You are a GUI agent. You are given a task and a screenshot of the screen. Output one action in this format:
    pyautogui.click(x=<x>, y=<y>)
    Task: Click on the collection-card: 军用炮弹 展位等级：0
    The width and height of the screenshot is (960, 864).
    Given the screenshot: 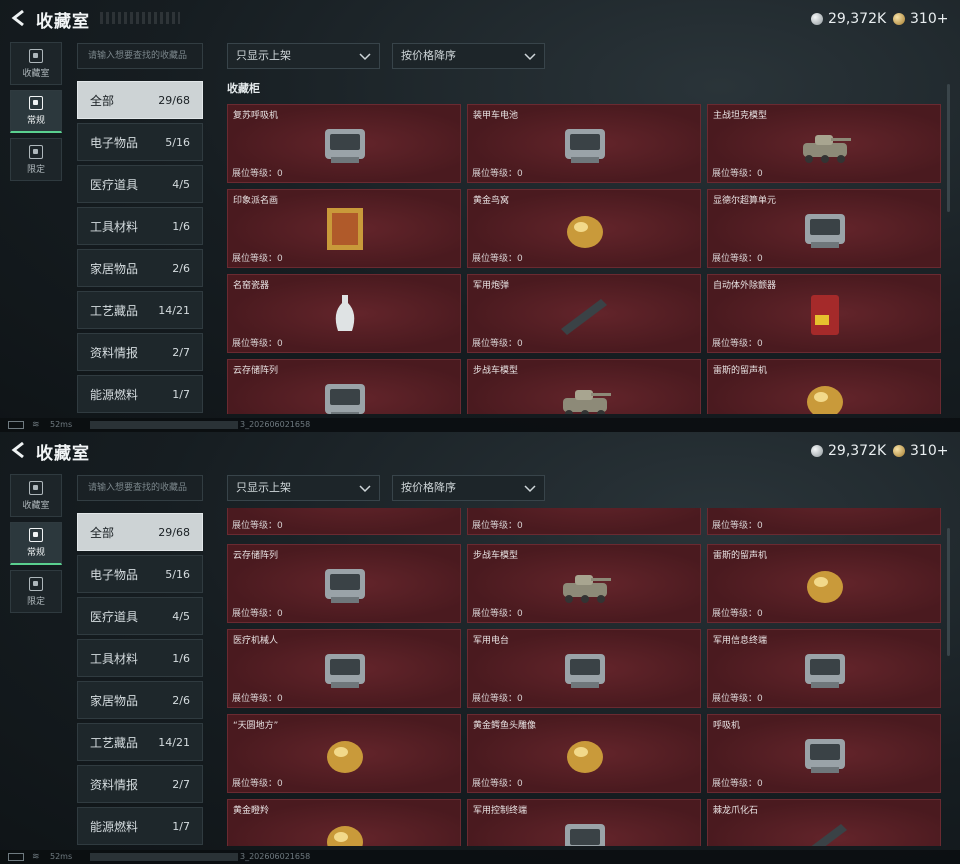 What is the action you would take?
    pyautogui.click(x=584, y=313)
    